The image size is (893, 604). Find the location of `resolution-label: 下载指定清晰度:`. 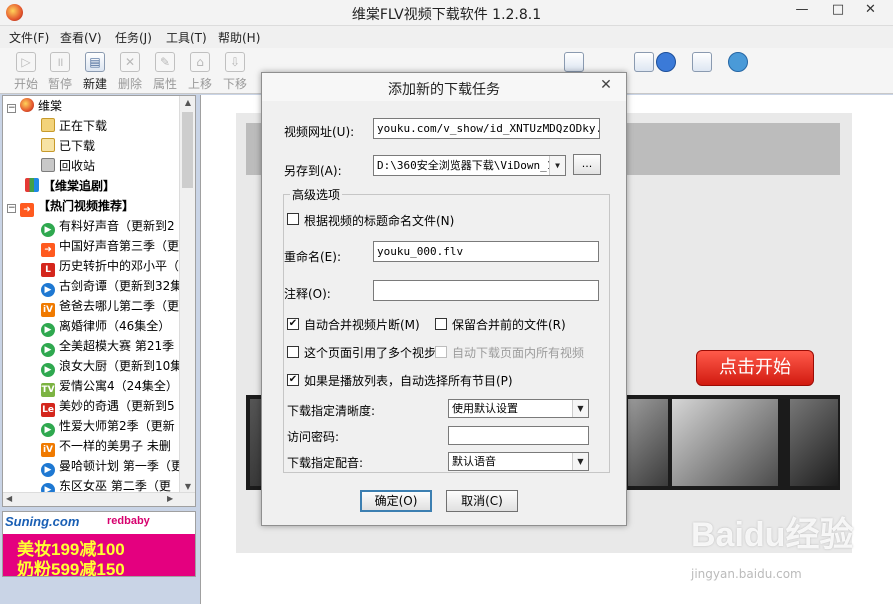

resolution-label: 下载指定清晰度: is located at coordinates (331, 411).